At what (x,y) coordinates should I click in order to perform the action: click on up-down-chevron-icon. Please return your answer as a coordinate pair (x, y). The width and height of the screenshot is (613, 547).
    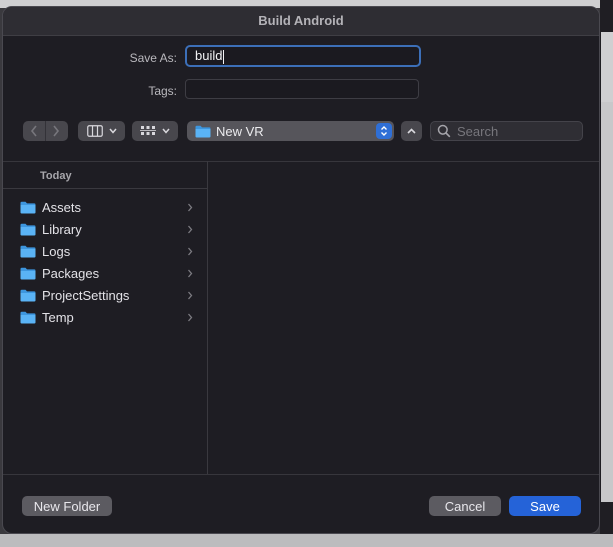
    Looking at the image, I should click on (384, 131).